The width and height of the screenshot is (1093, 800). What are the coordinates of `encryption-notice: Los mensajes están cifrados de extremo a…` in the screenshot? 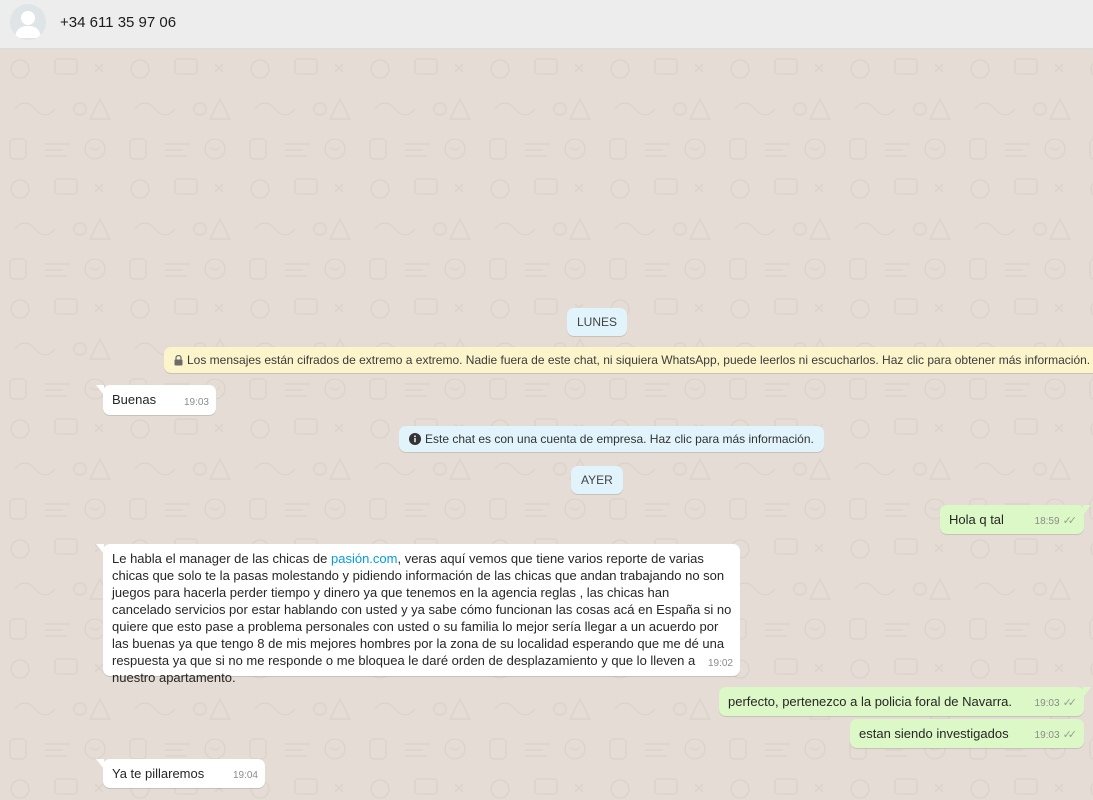 It's located at (628, 360).